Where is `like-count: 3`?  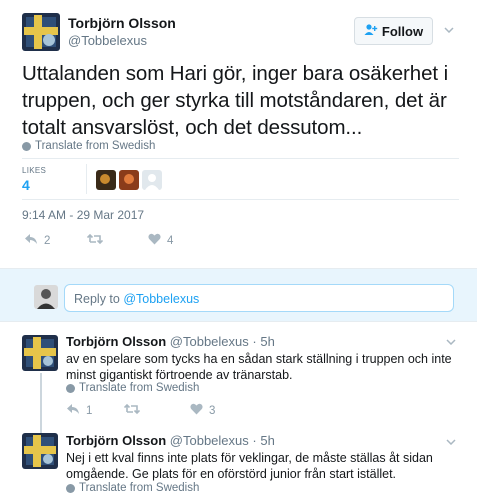 like-count: 3 is located at coordinates (212, 410).